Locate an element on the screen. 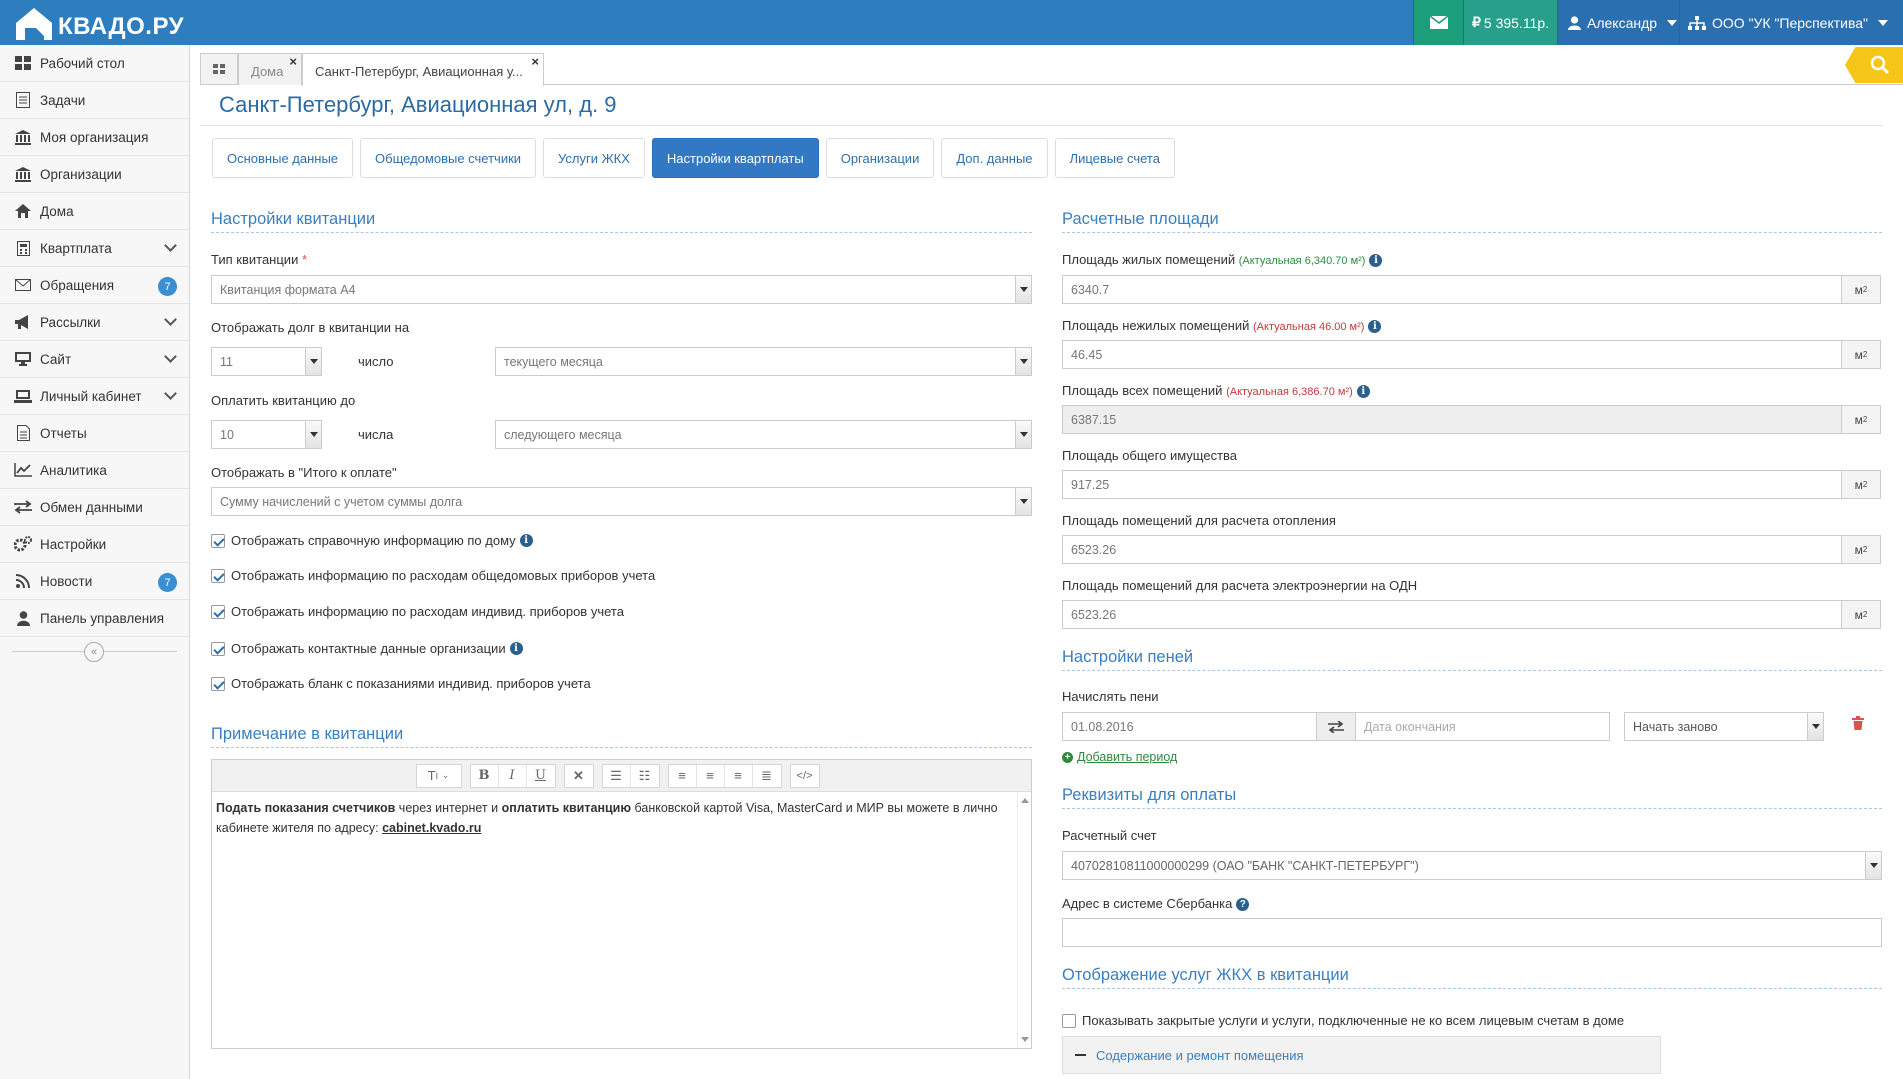  service-group-accordion: Содержание и ремонт помещения is located at coordinates (1361, 1055).